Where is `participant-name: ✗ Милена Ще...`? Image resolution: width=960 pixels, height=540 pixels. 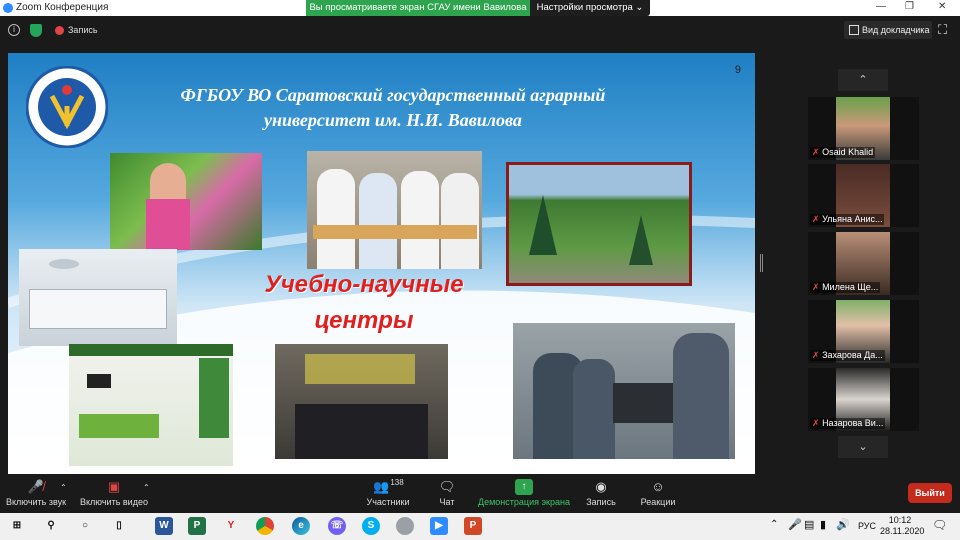 participant-name: ✗ Милена Ще... is located at coordinates (845, 287).